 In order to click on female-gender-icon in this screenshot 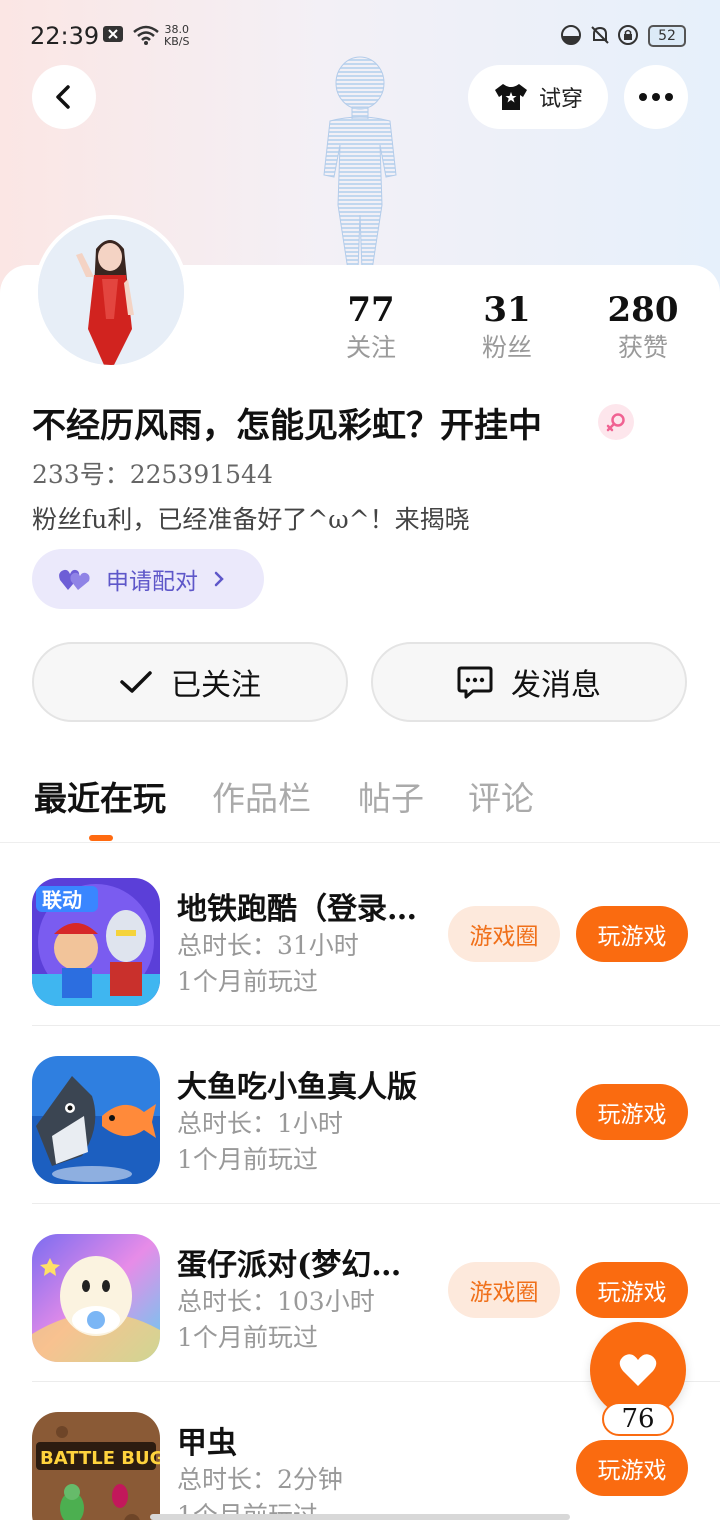, I will do `click(616, 422)`.